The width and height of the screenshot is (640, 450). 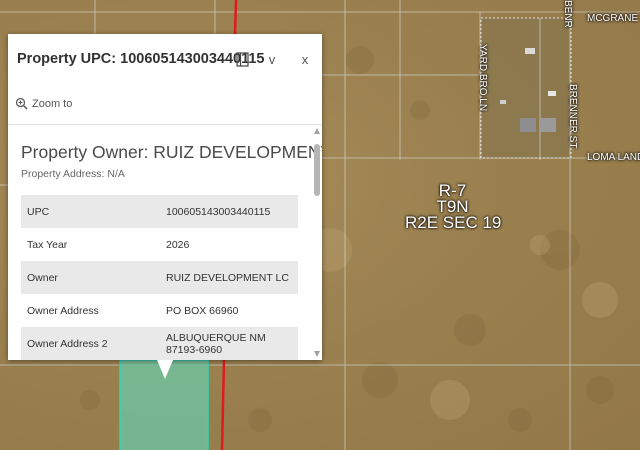 I want to click on popup-title: Property UPC: 100605143003440115, so click(x=141, y=59).